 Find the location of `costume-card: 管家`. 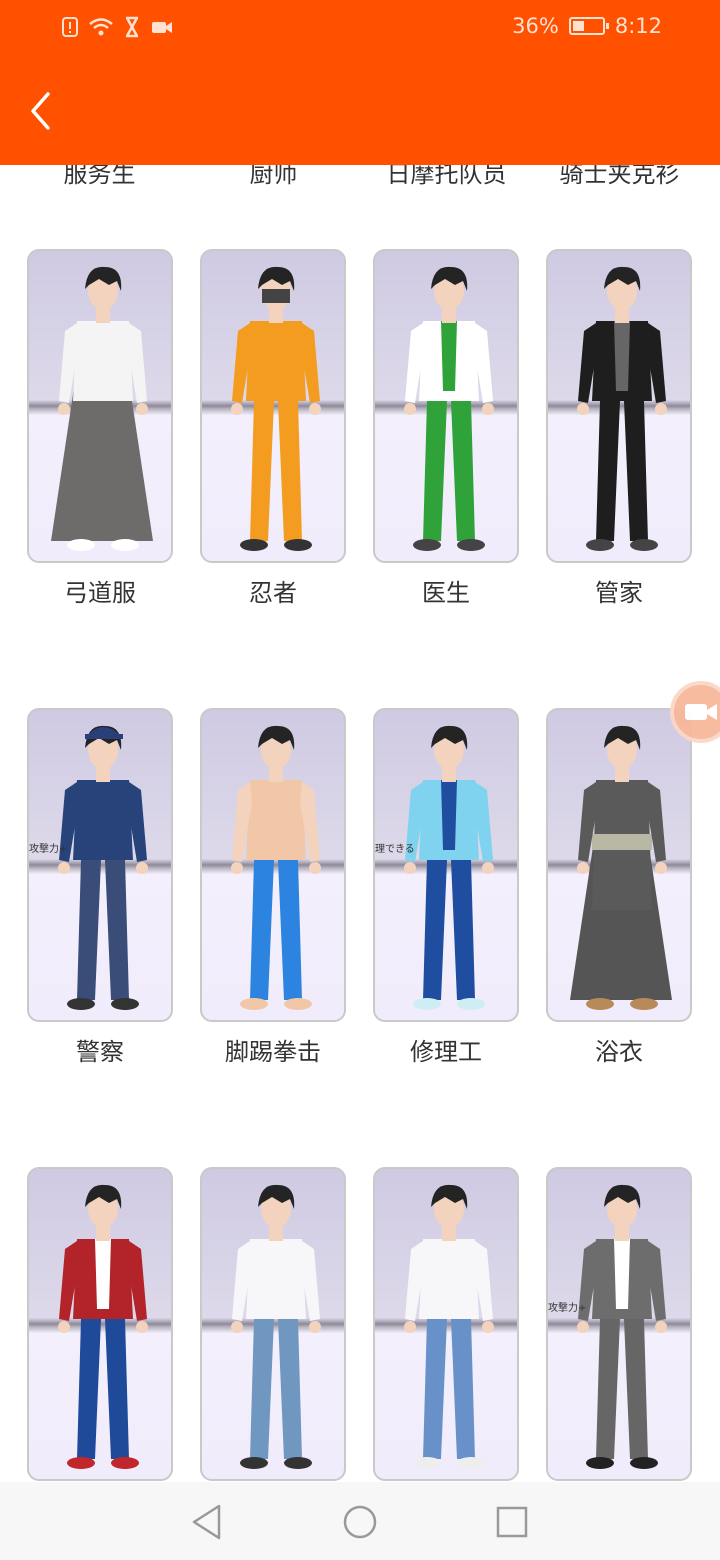

costume-card: 管家 is located at coordinates (619, 428).